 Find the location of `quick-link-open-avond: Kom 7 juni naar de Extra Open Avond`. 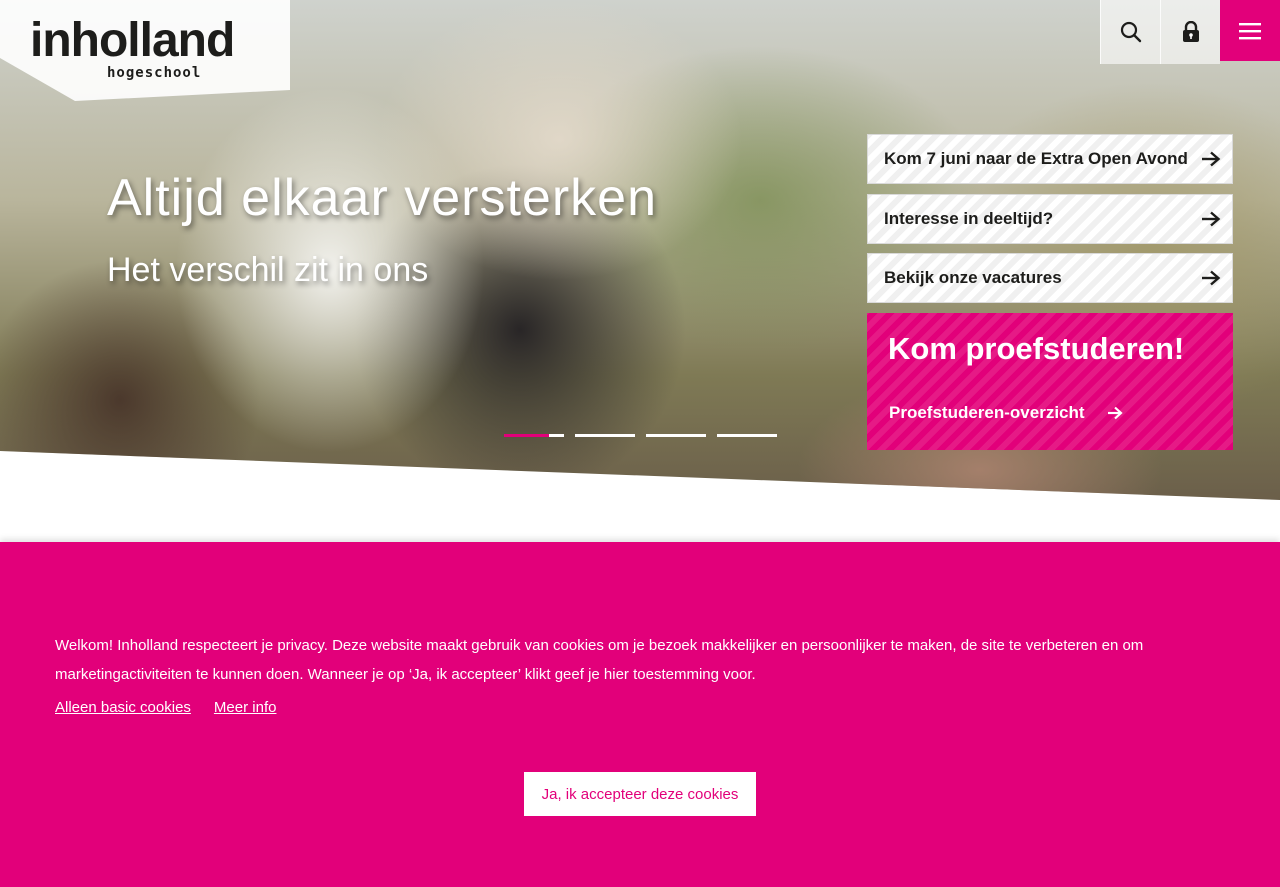

quick-link-open-avond: Kom 7 juni naar de Extra Open Avond is located at coordinates (1050, 159).